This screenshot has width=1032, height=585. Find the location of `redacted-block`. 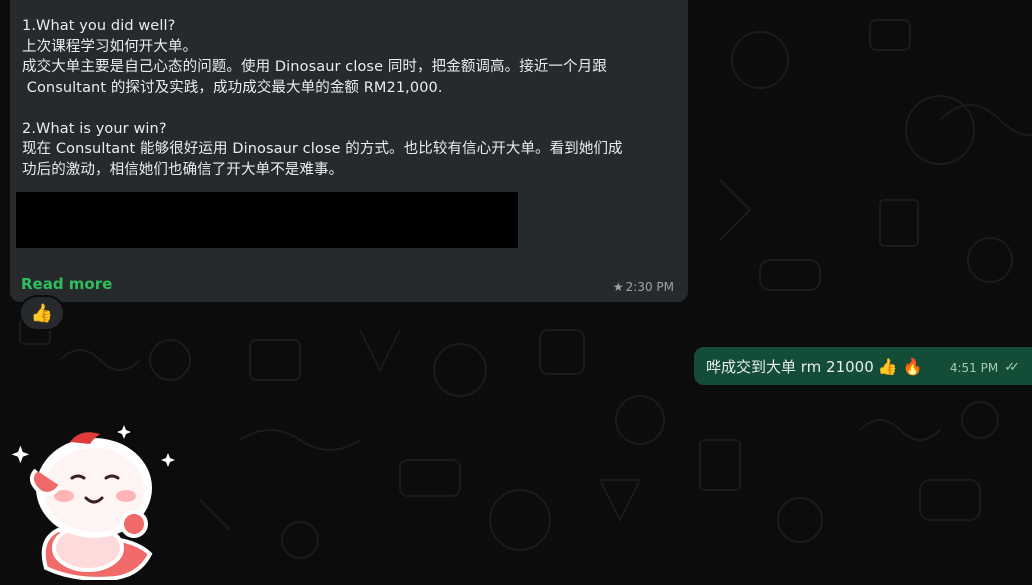

redacted-block is located at coordinates (267, 220).